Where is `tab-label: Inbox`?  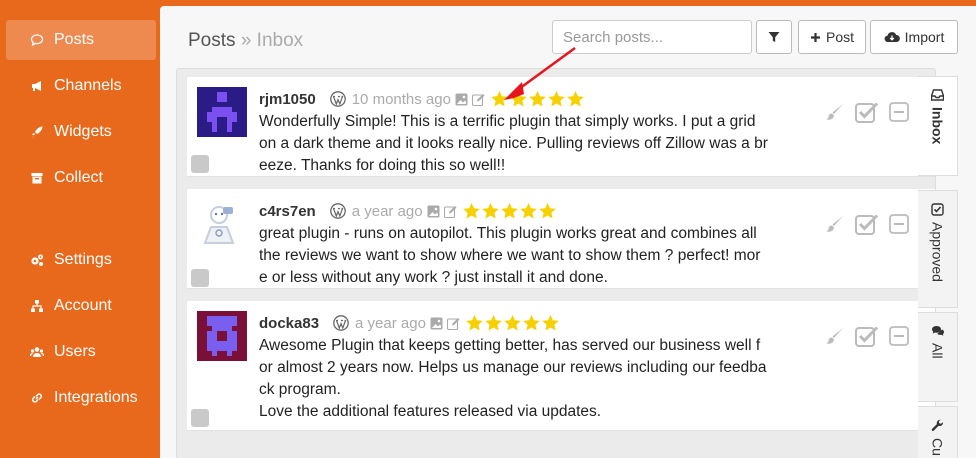
tab-label: Inbox is located at coordinates (937, 126).